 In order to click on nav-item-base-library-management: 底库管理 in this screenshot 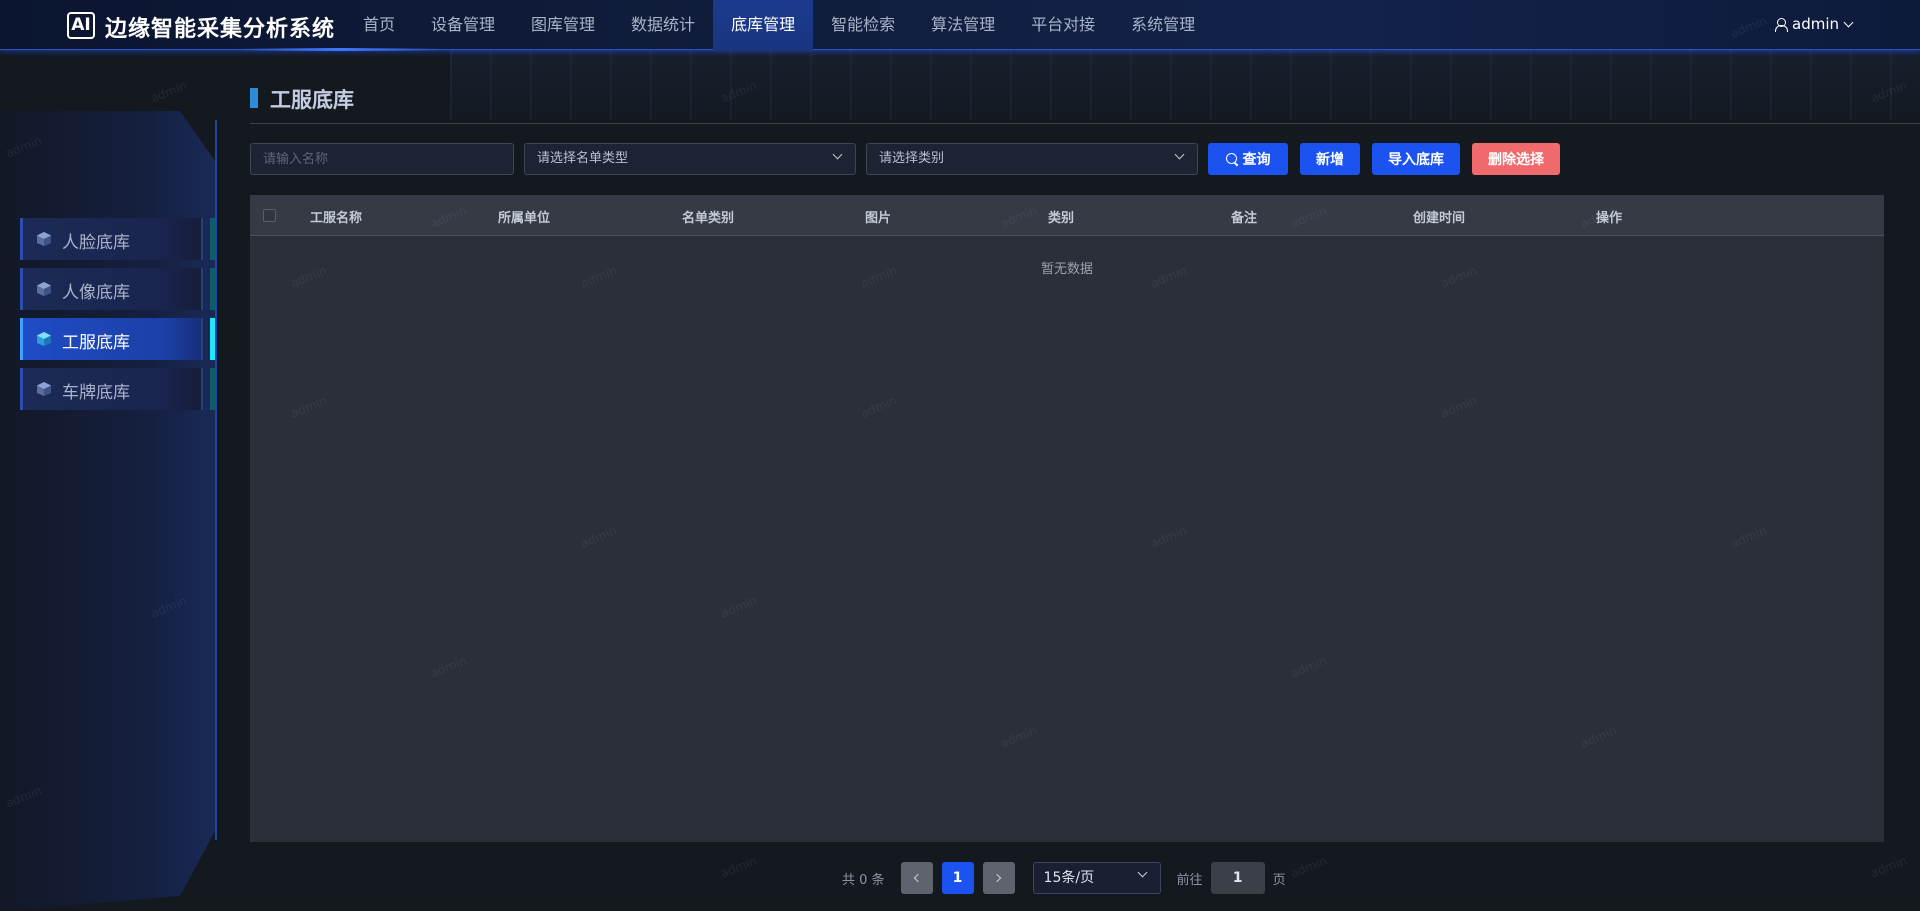, I will do `click(763, 25)`.